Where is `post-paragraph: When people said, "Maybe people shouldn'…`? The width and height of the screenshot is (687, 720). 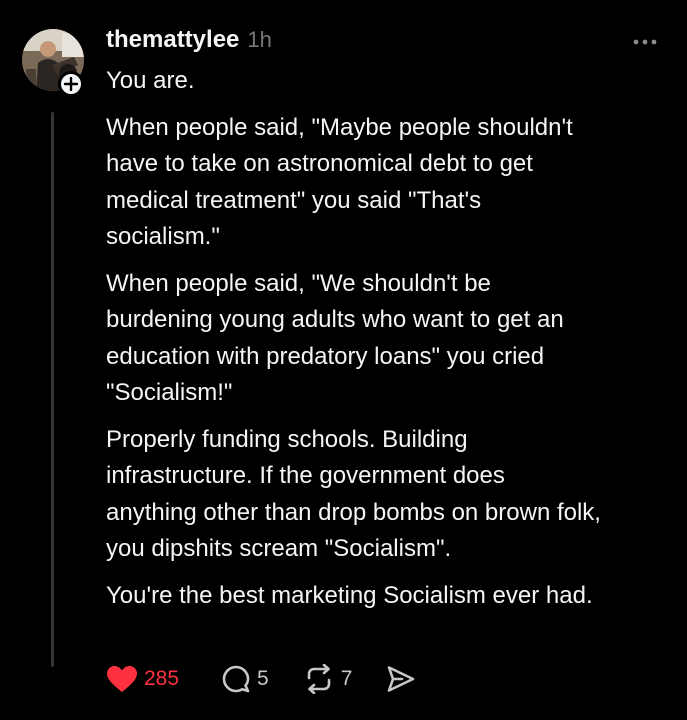
post-paragraph: When people said, "Maybe people shouldn'… is located at coordinates (339, 182).